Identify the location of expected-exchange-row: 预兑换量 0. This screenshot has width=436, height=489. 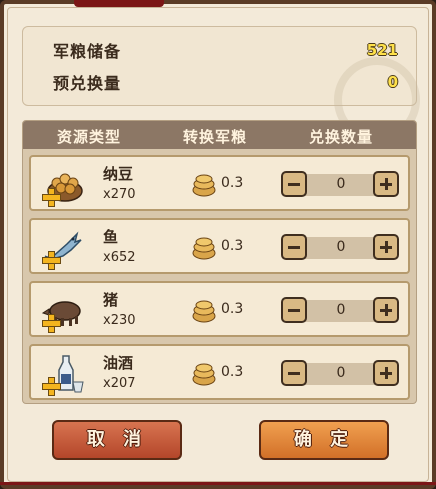
(225, 82).